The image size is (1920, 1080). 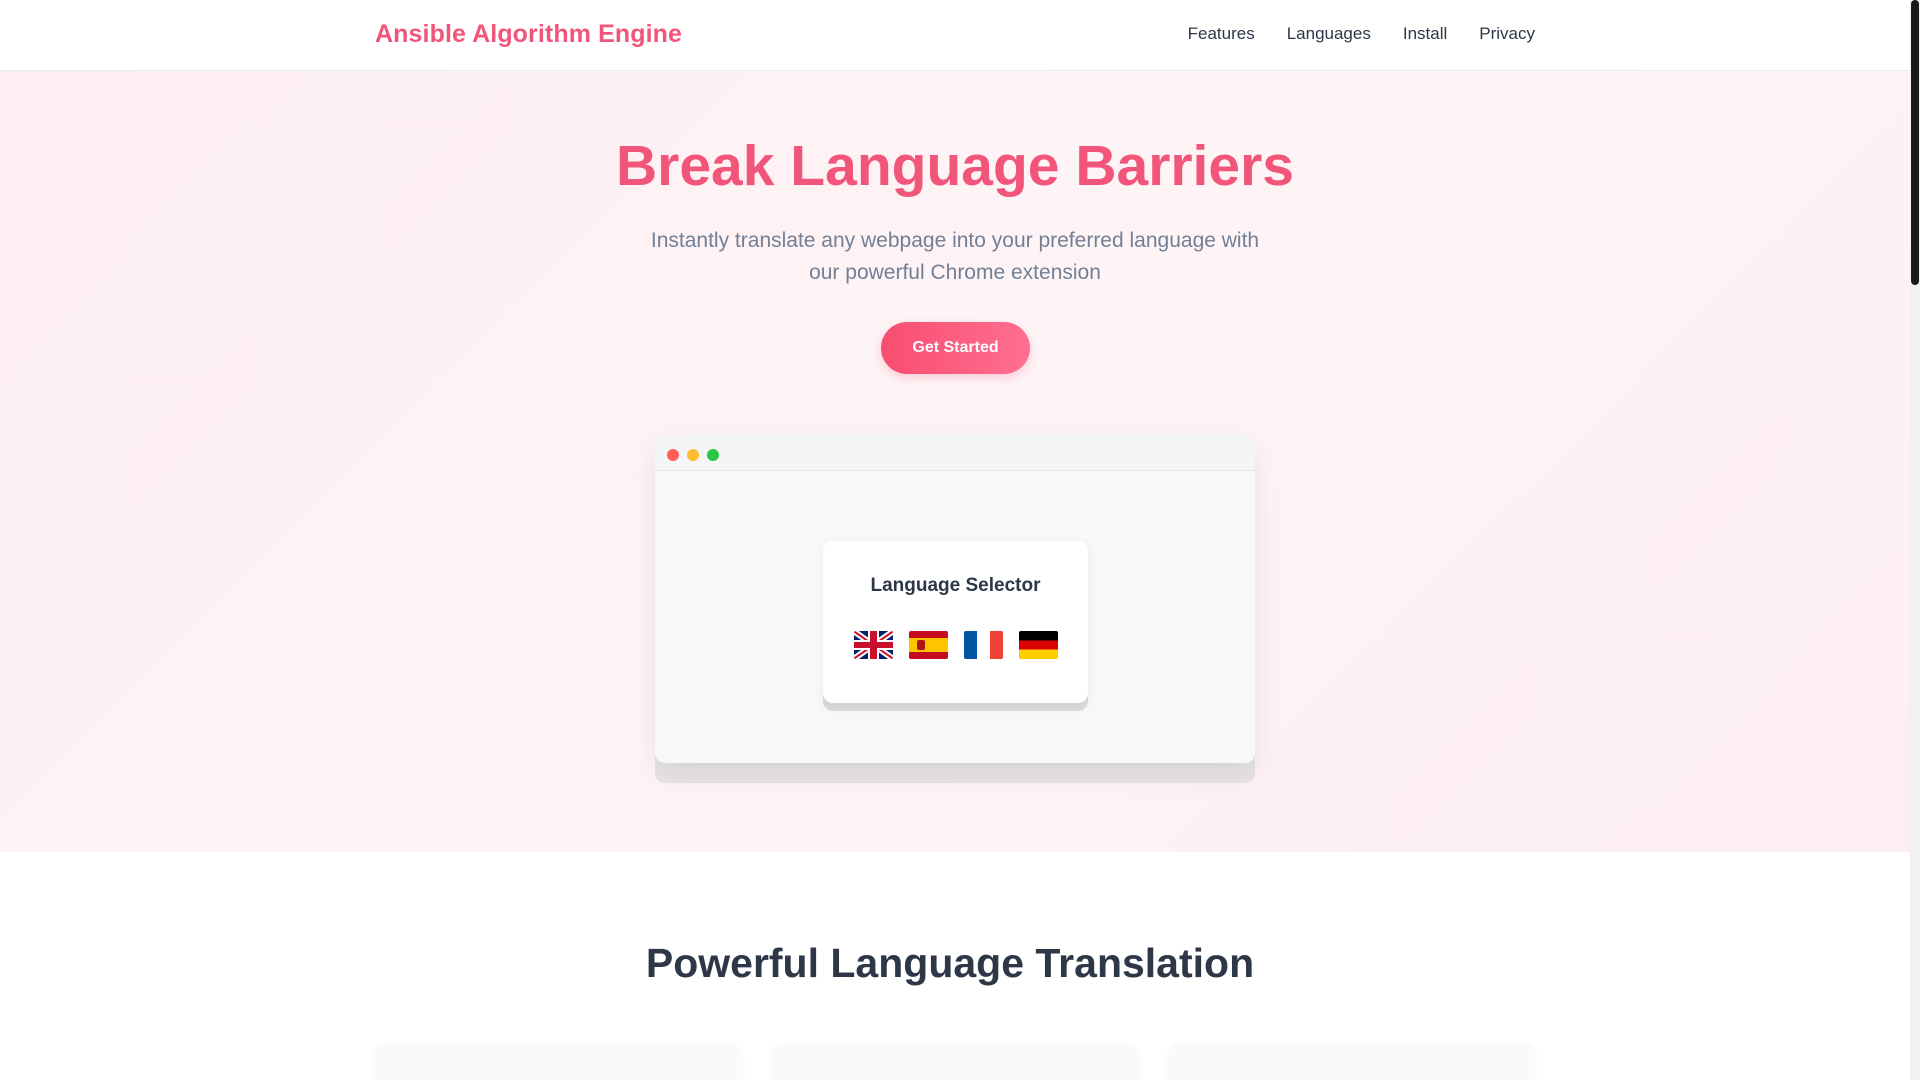 What do you see at coordinates (955, 645) in the screenshot?
I see `flag-list` at bounding box center [955, 645].